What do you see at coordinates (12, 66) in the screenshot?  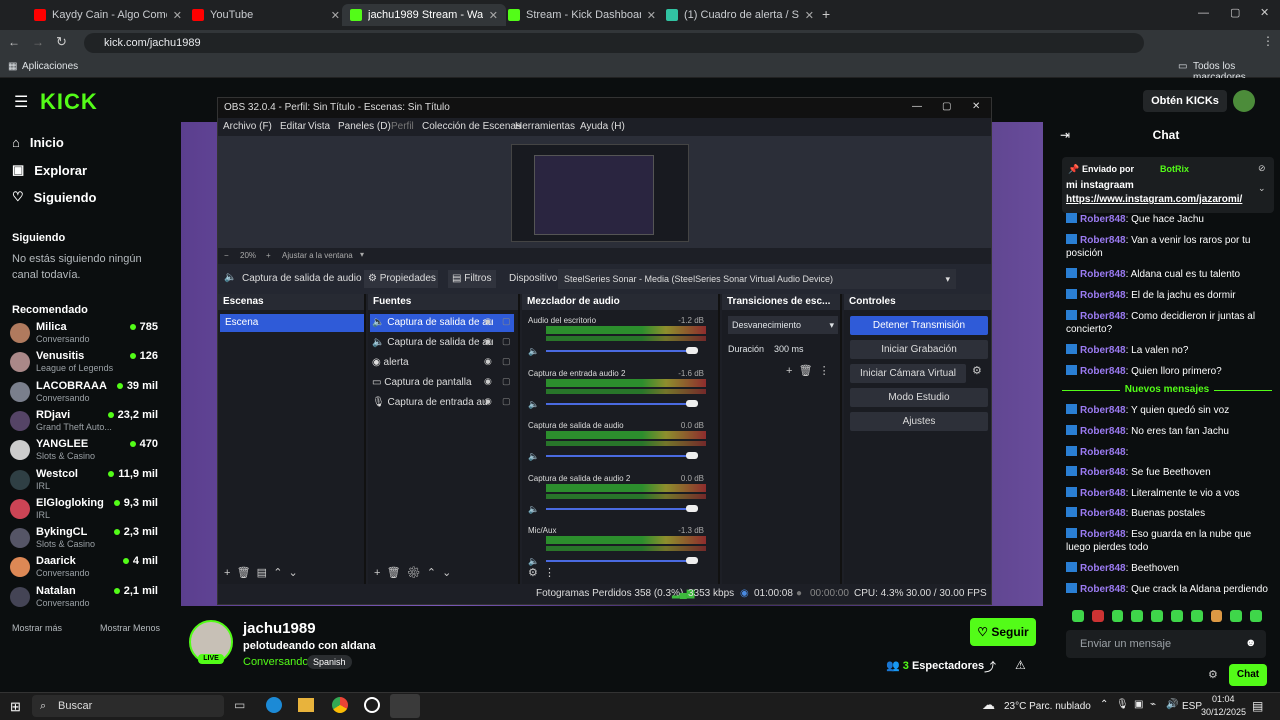 I see `apps-icon: ▦` at bounding box center [12, 66].